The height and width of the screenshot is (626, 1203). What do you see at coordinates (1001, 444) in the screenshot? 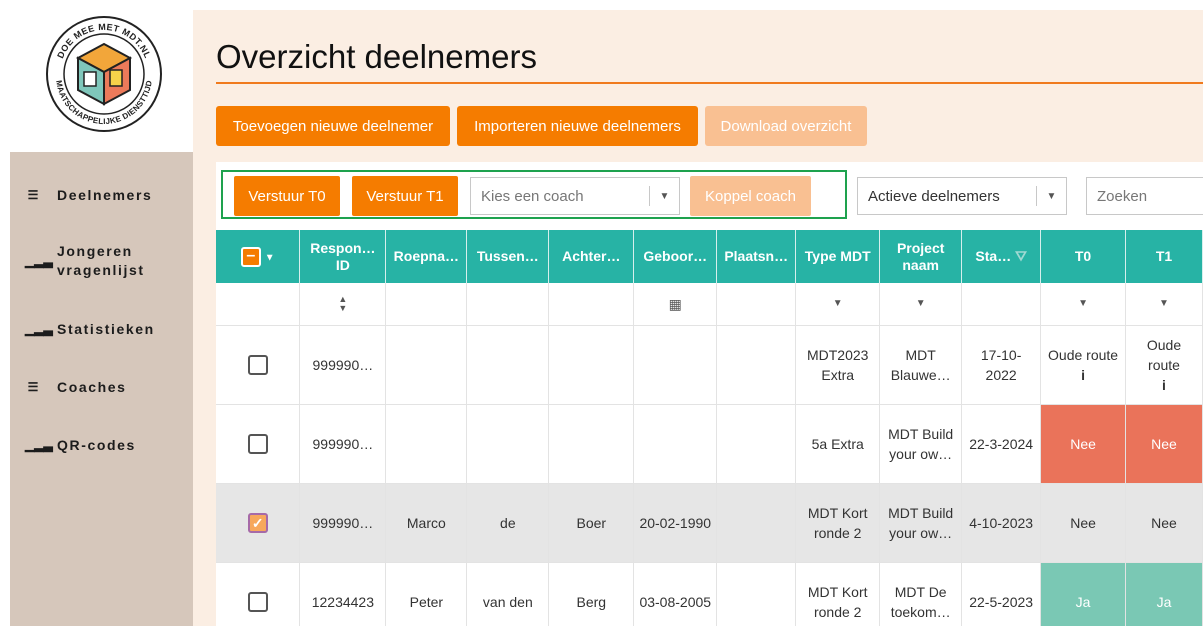
I see `cell-start: 22-3-2024` at bounding box center [1001, 444].